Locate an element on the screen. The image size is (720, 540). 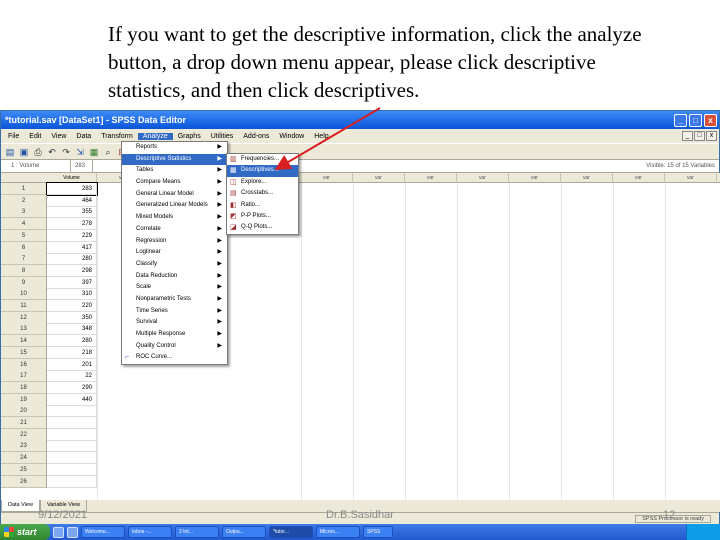
menu-item: Loglinear ▶ is located at coordinates (174, 253).